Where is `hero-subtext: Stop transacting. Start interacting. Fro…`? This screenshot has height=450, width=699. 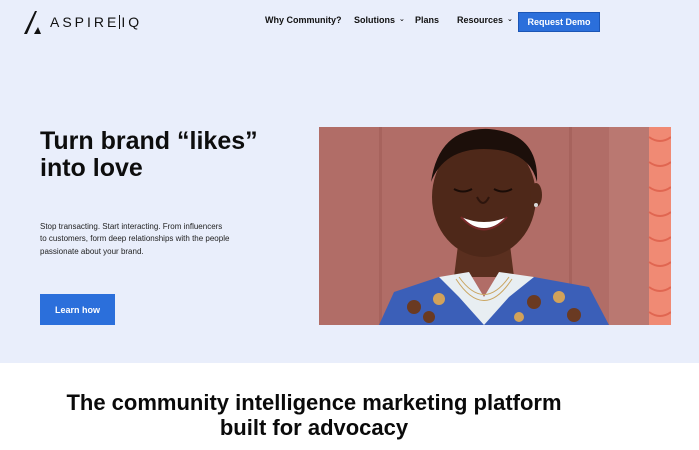
hero-subtext: Stop transacting. Start interacting. Fro… is located at coordinates (135, 239).